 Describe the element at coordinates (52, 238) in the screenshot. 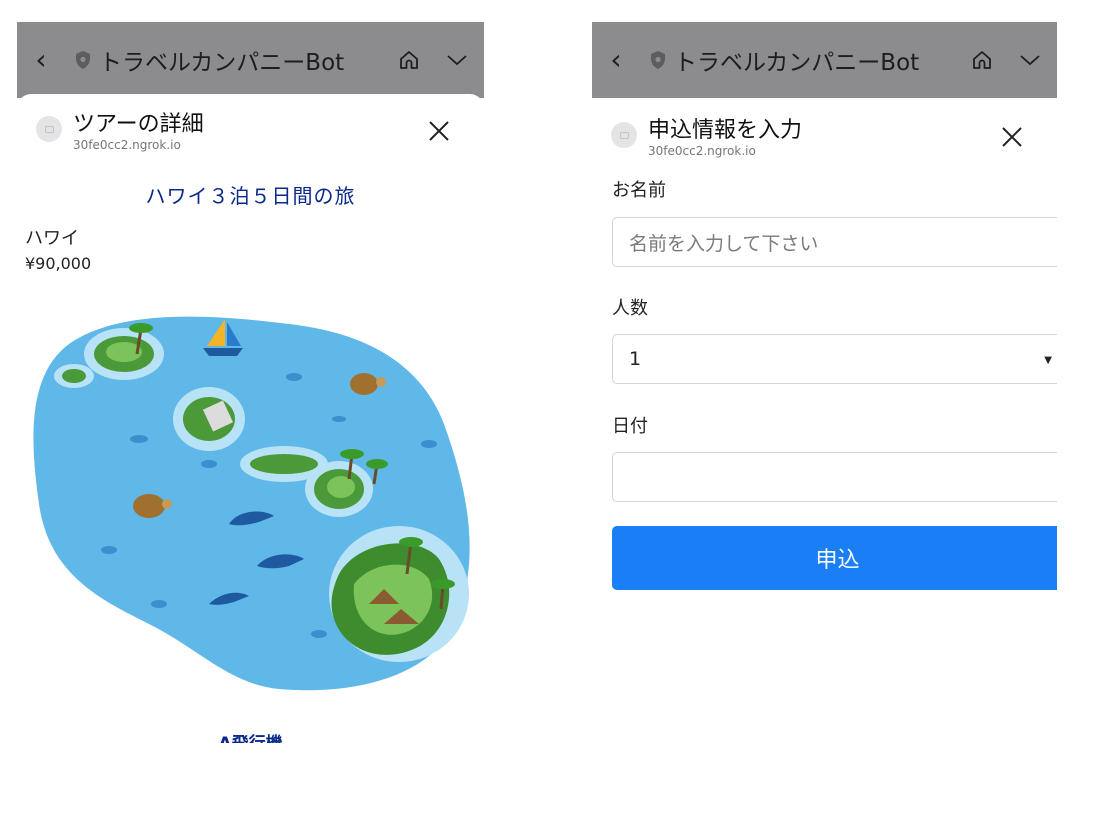

I see `tour-destination: ハワイ` at that location.